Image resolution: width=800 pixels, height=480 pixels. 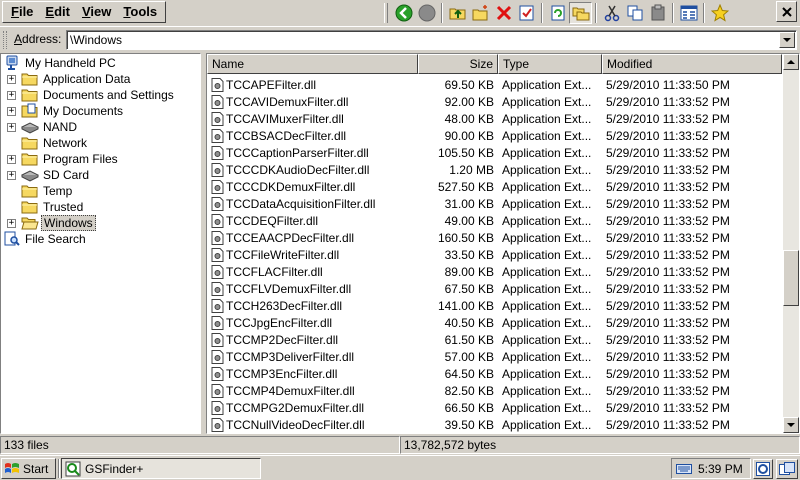 I want to click on scroll-down-button, so click(x=791, y=425).